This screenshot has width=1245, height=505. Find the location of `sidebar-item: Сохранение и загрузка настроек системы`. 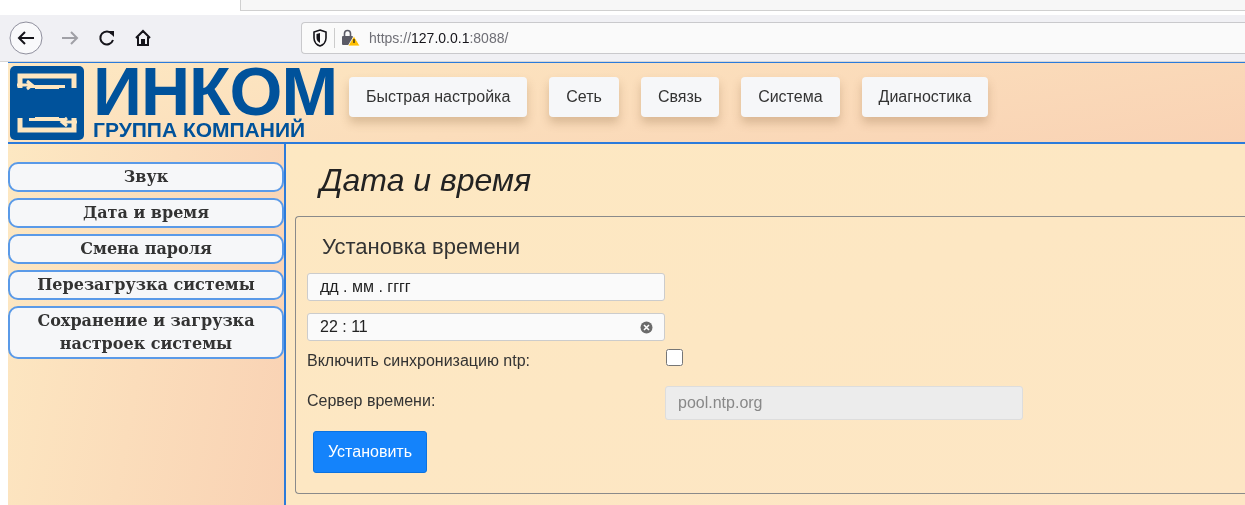

sidebar-item: Сохранение и загрузка настроек системы is located at coordinates (146, 332).